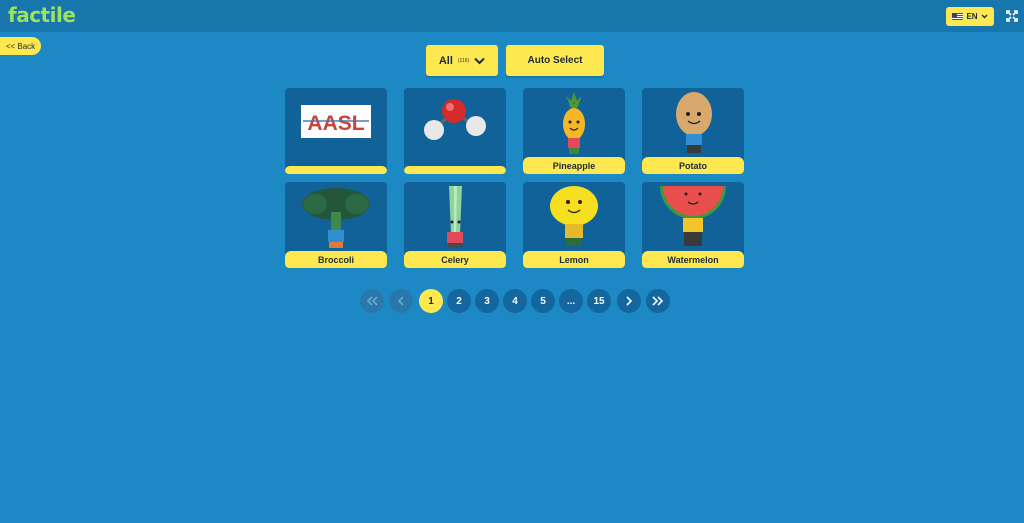 The image size is (1024, 523). What do you see at coordinates (42, 15) in the screenshot?
I see `factile-logo: factile` at bounding box center [42, 15].